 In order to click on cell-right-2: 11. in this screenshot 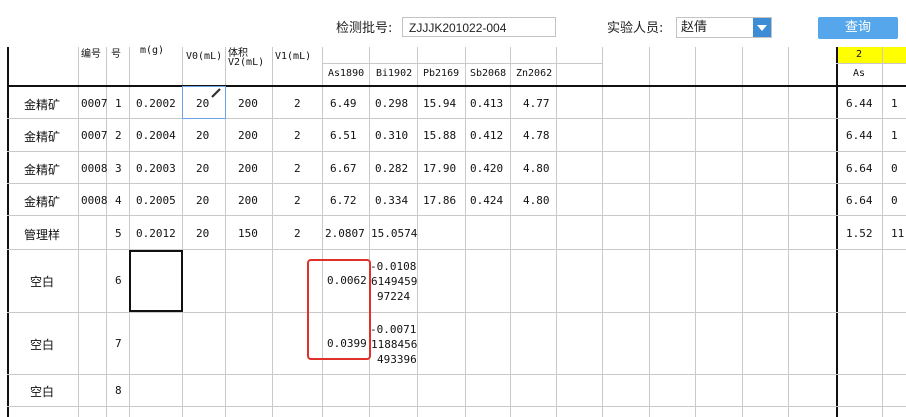, I will do `click(898, 233)`.